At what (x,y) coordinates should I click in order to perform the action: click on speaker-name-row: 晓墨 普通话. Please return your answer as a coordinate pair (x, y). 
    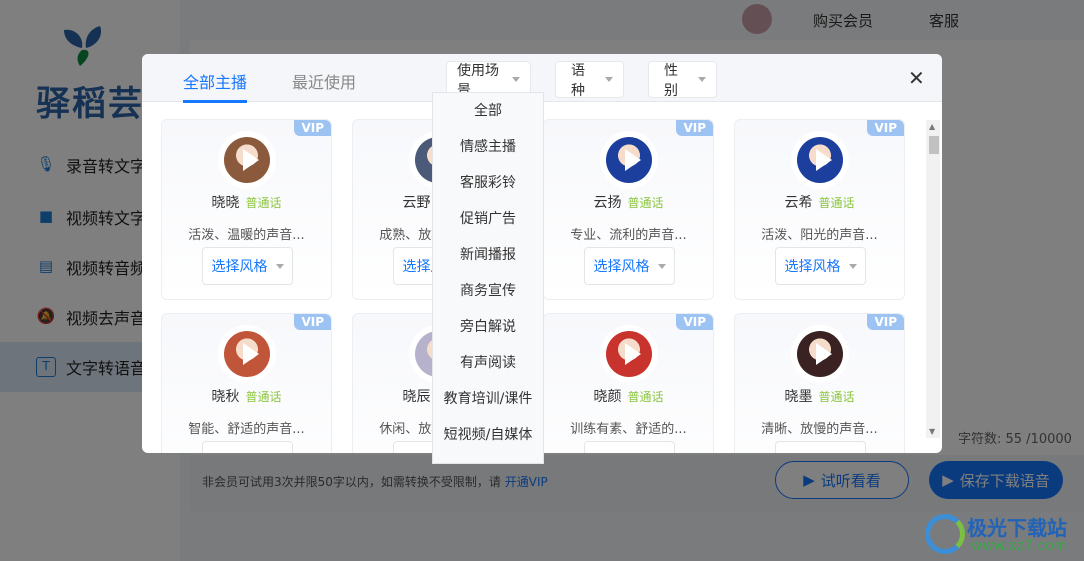
    Looking at the image, I should click on (819, 396).